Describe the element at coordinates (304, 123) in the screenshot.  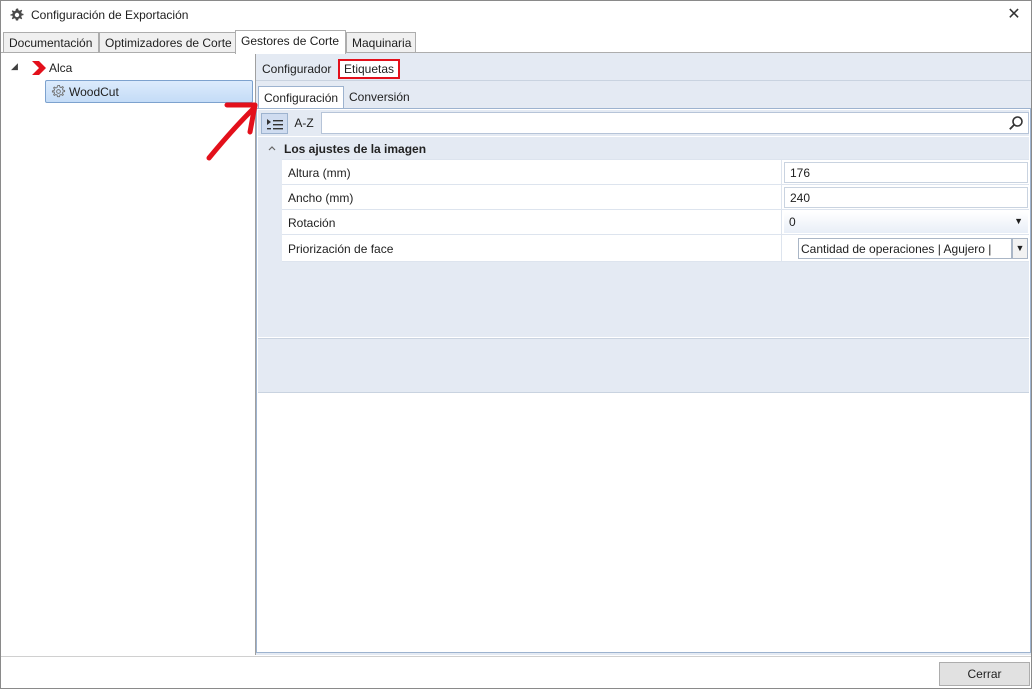
I see `sort-az-button: A-Z` at that location.